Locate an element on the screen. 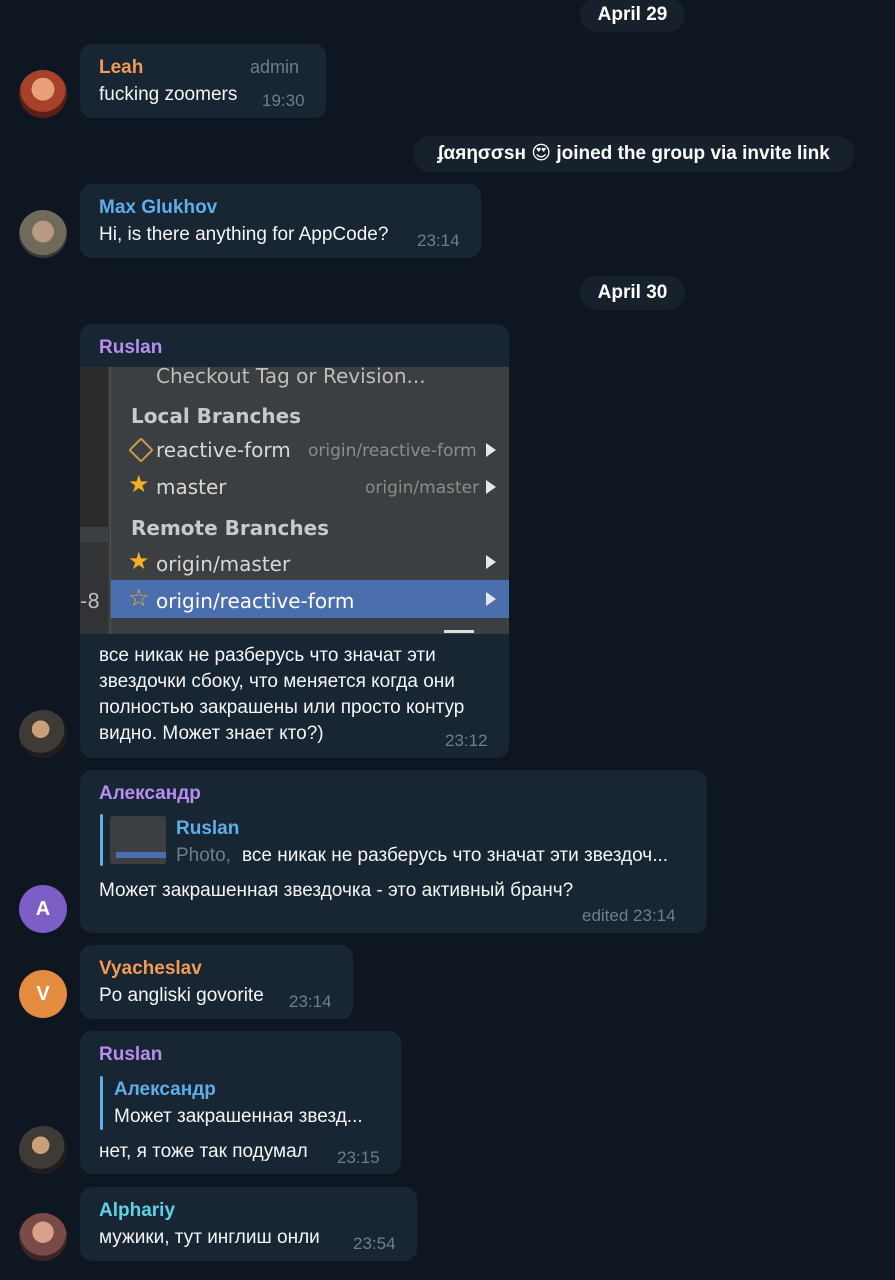 The width and height of the screenshot is (895, 1280). menu-item-origin-master: origin/master is located at coordinates (223, 564).